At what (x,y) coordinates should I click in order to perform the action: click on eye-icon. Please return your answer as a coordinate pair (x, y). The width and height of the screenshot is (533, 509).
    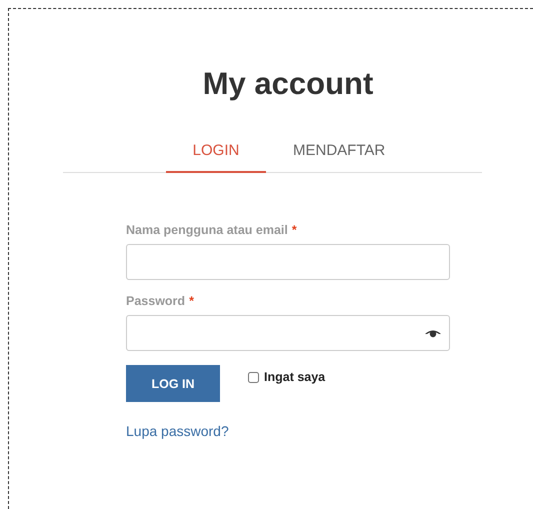
    Looking at the image, I should click on (433, 333).